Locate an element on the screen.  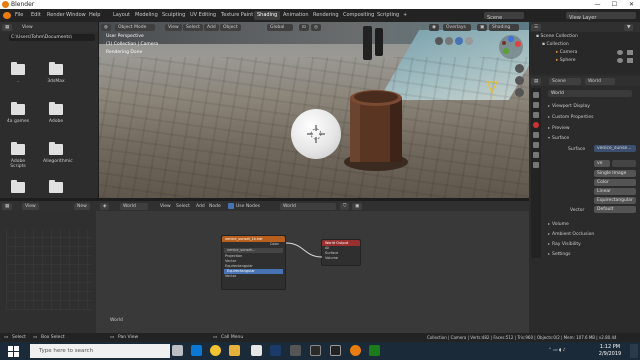
tab-layout: Layout is located at coordinates (121, 15).